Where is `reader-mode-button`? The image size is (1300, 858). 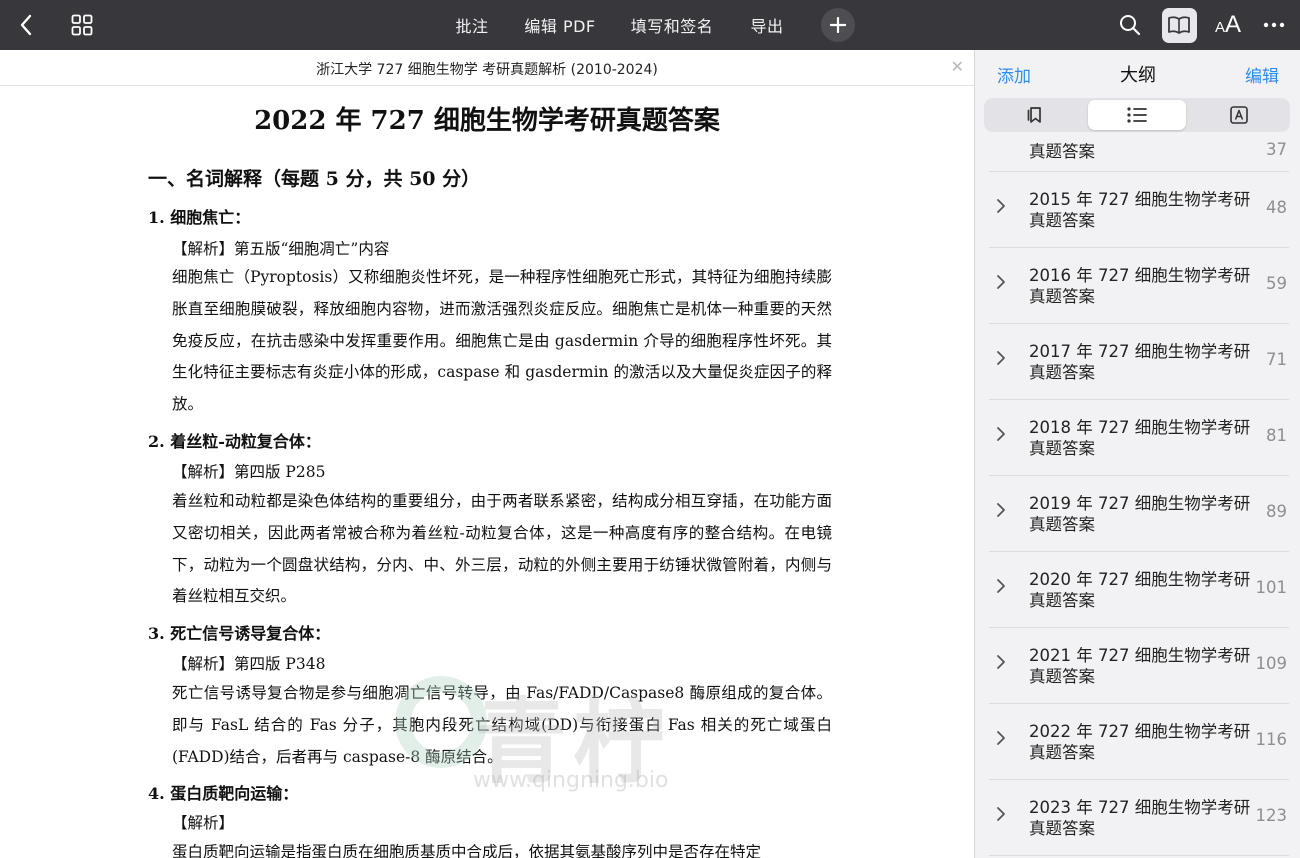
reader-mode-button is located at coordinates (1179, 25).